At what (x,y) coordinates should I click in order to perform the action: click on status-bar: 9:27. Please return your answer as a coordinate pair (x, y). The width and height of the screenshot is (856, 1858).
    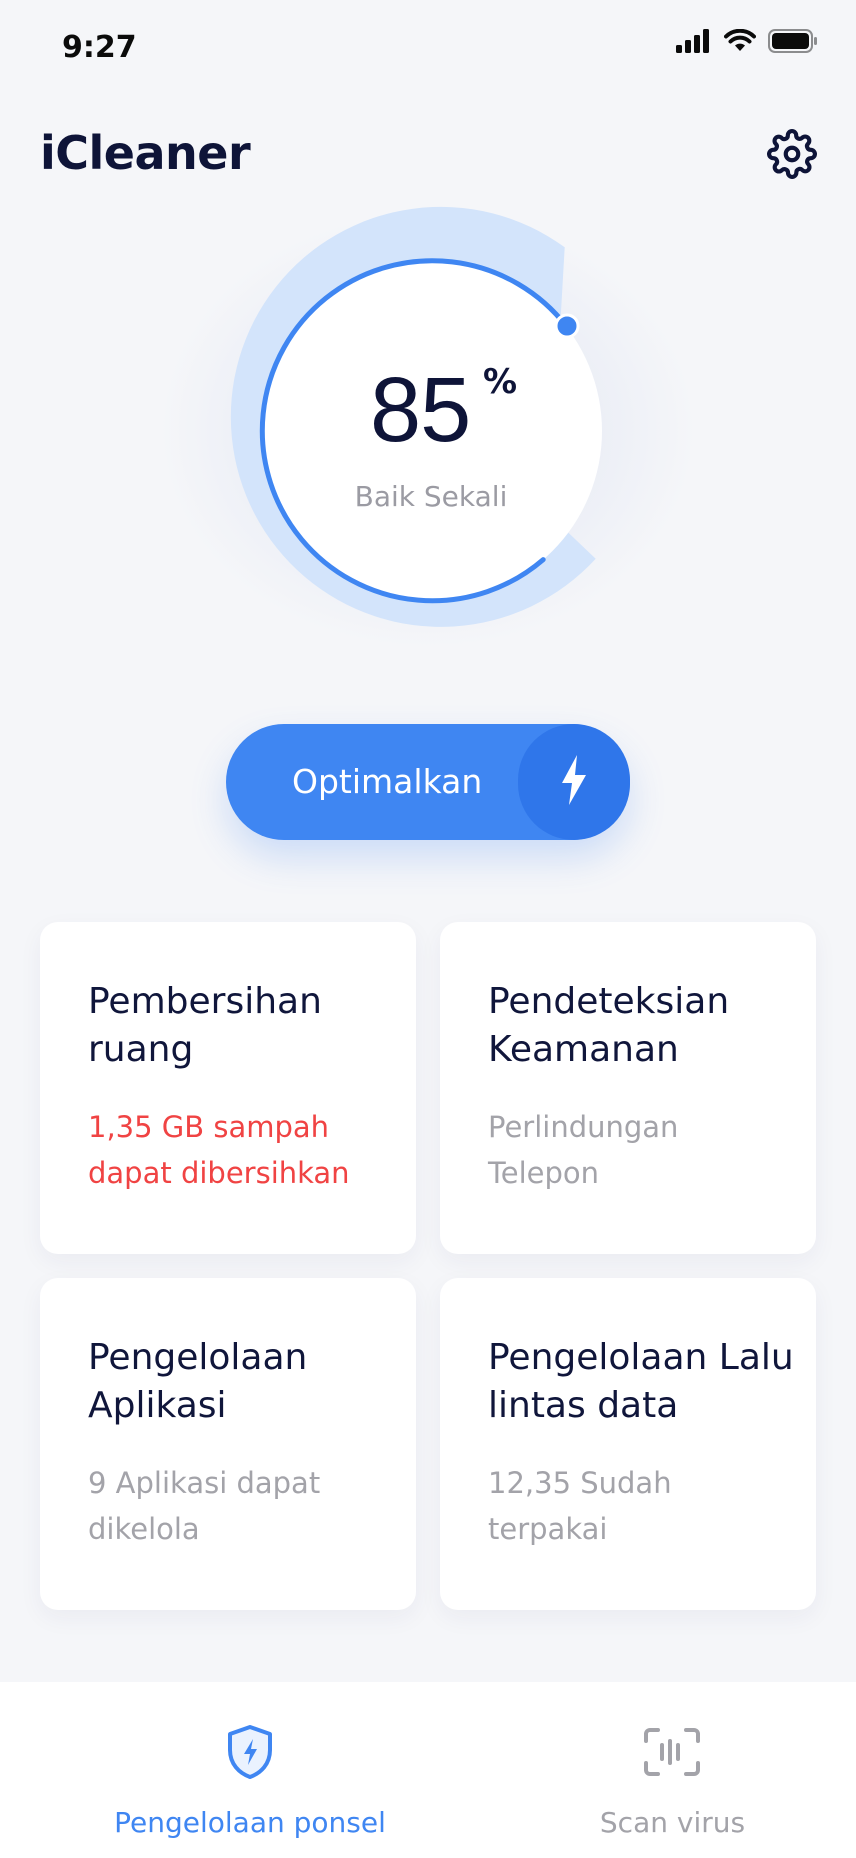
    Looking at the image, I should click on (428, 45).